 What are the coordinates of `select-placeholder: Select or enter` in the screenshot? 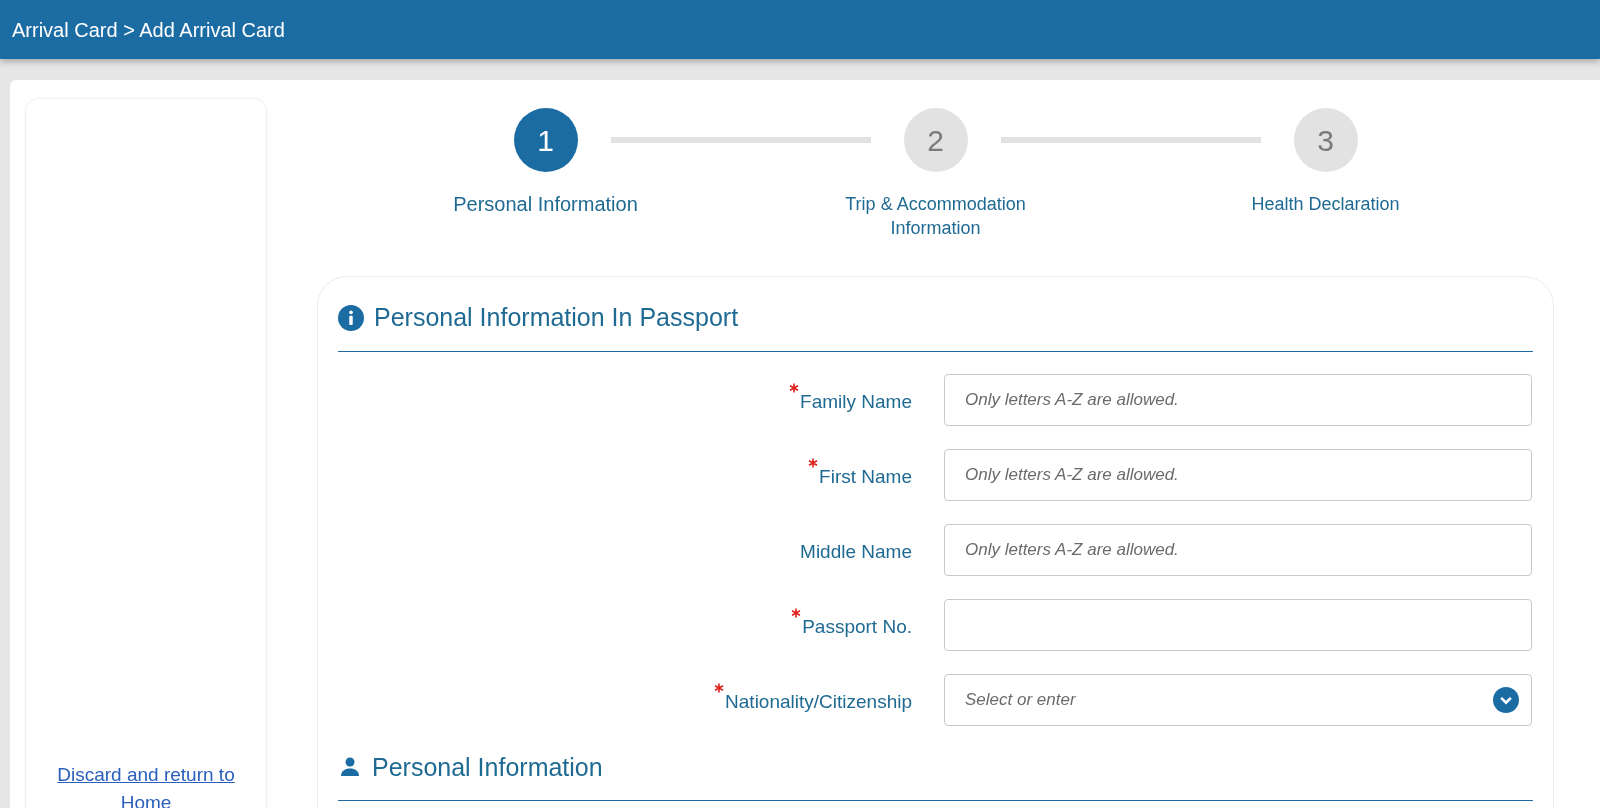 It's located at (1020, 699).